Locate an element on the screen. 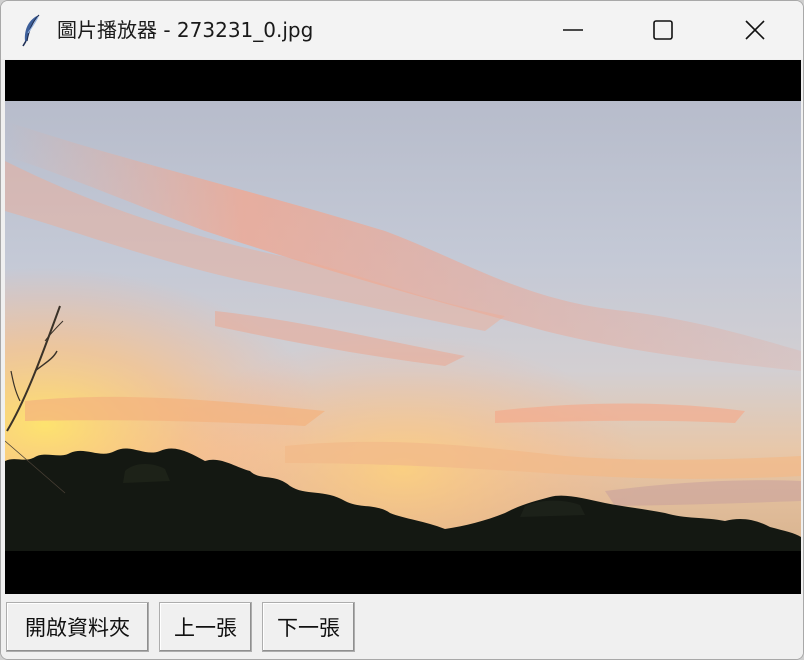 Image resolution: width=804 pixels, height=660 pixels. feather-icon is located at coordinates (31, 30).